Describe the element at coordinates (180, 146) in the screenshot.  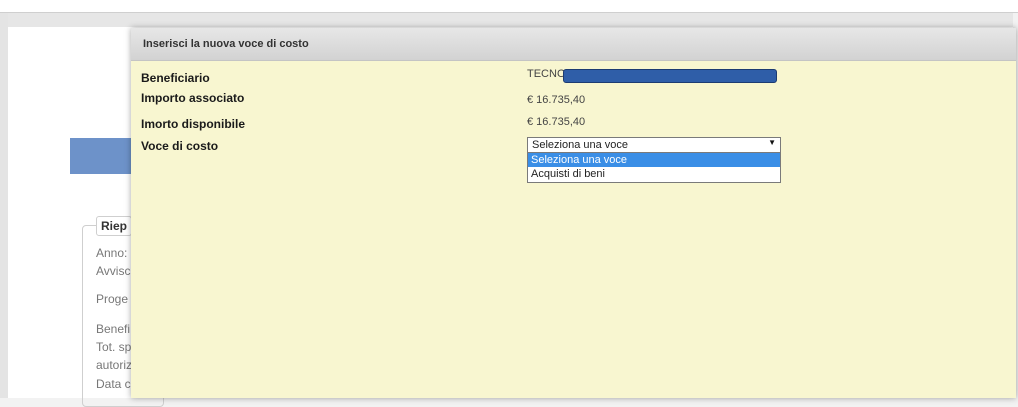
I see `cost-item-label: Voce di costo` at that location.